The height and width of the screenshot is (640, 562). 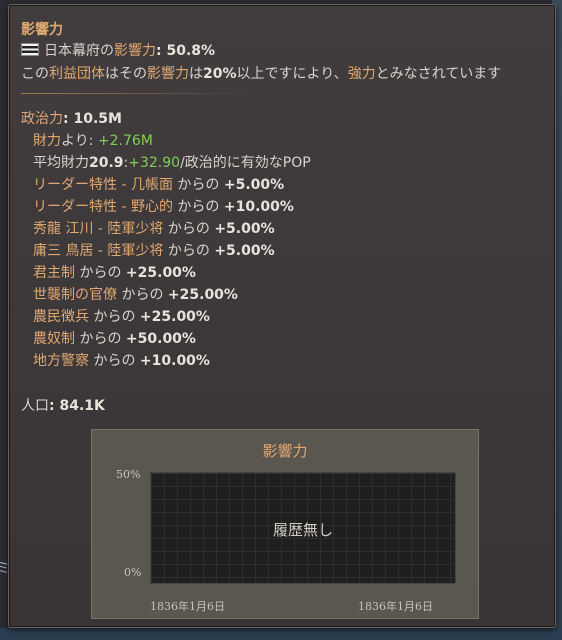 I want to click on population-value: : 84.1K, so click(x=77, y=406).